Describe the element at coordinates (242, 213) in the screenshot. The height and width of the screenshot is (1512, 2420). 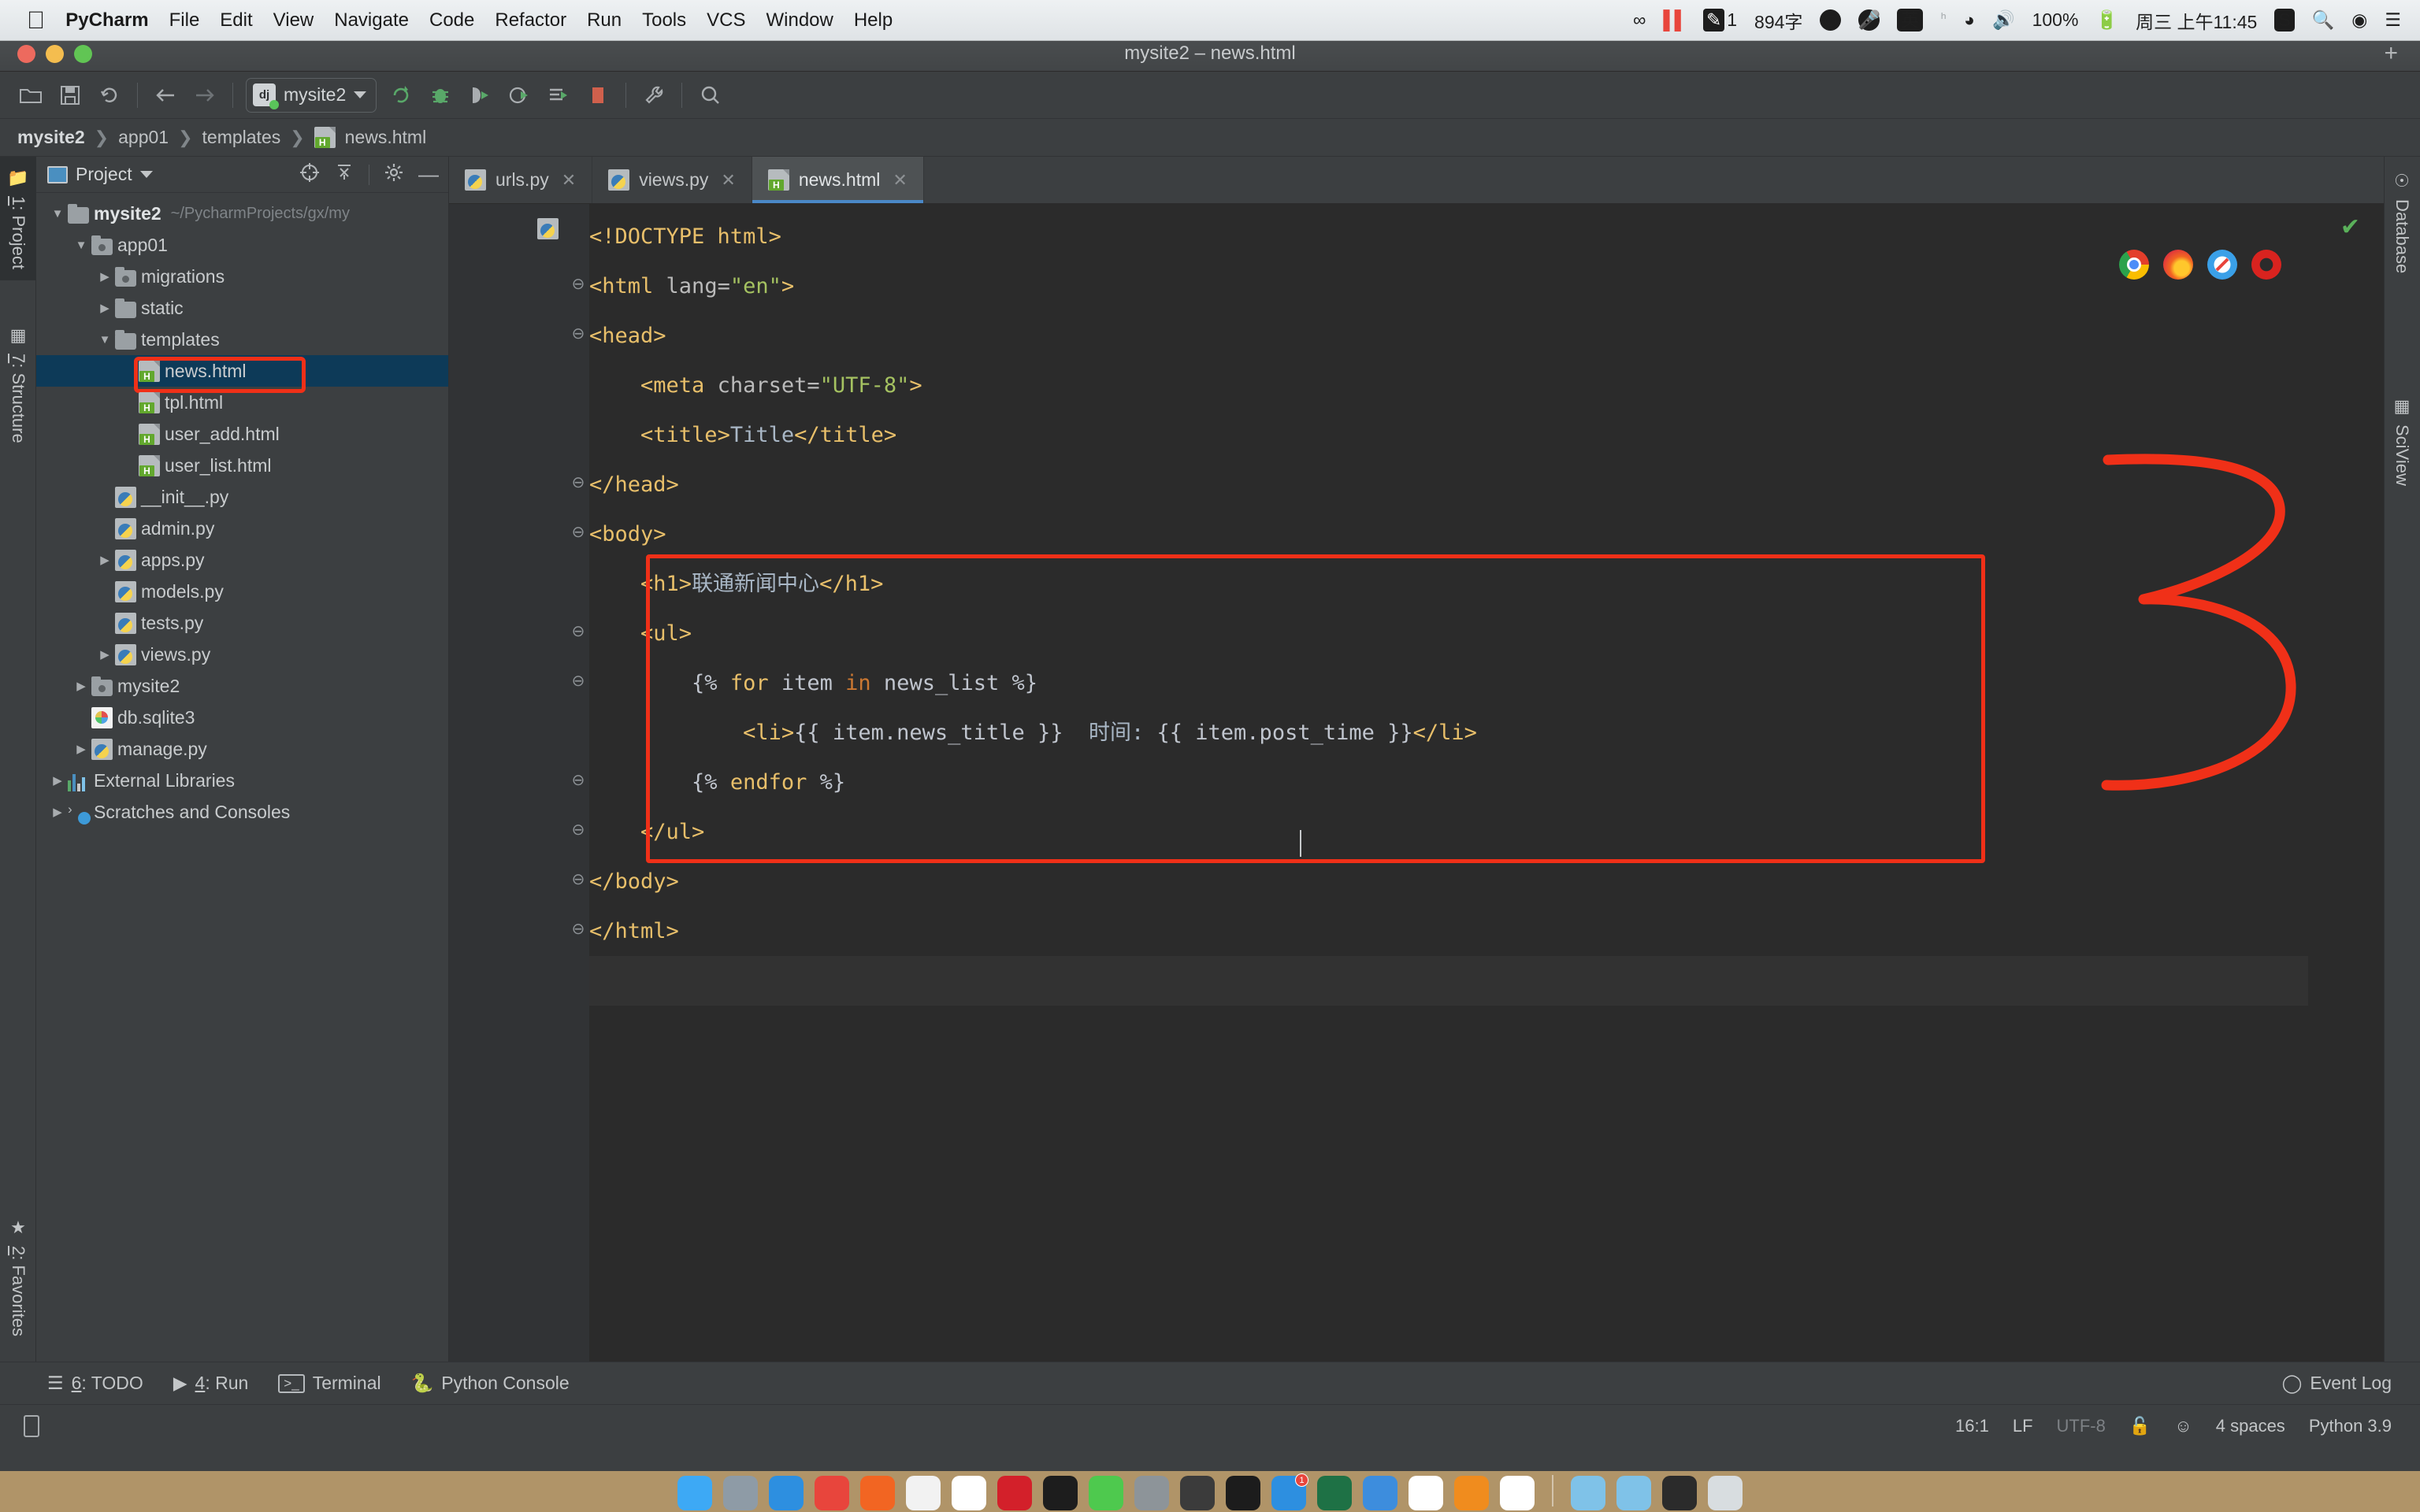
I see `tree-node-mysite2: ▼ mysite2 ~/PycharmProjects/gx/my` at that location.